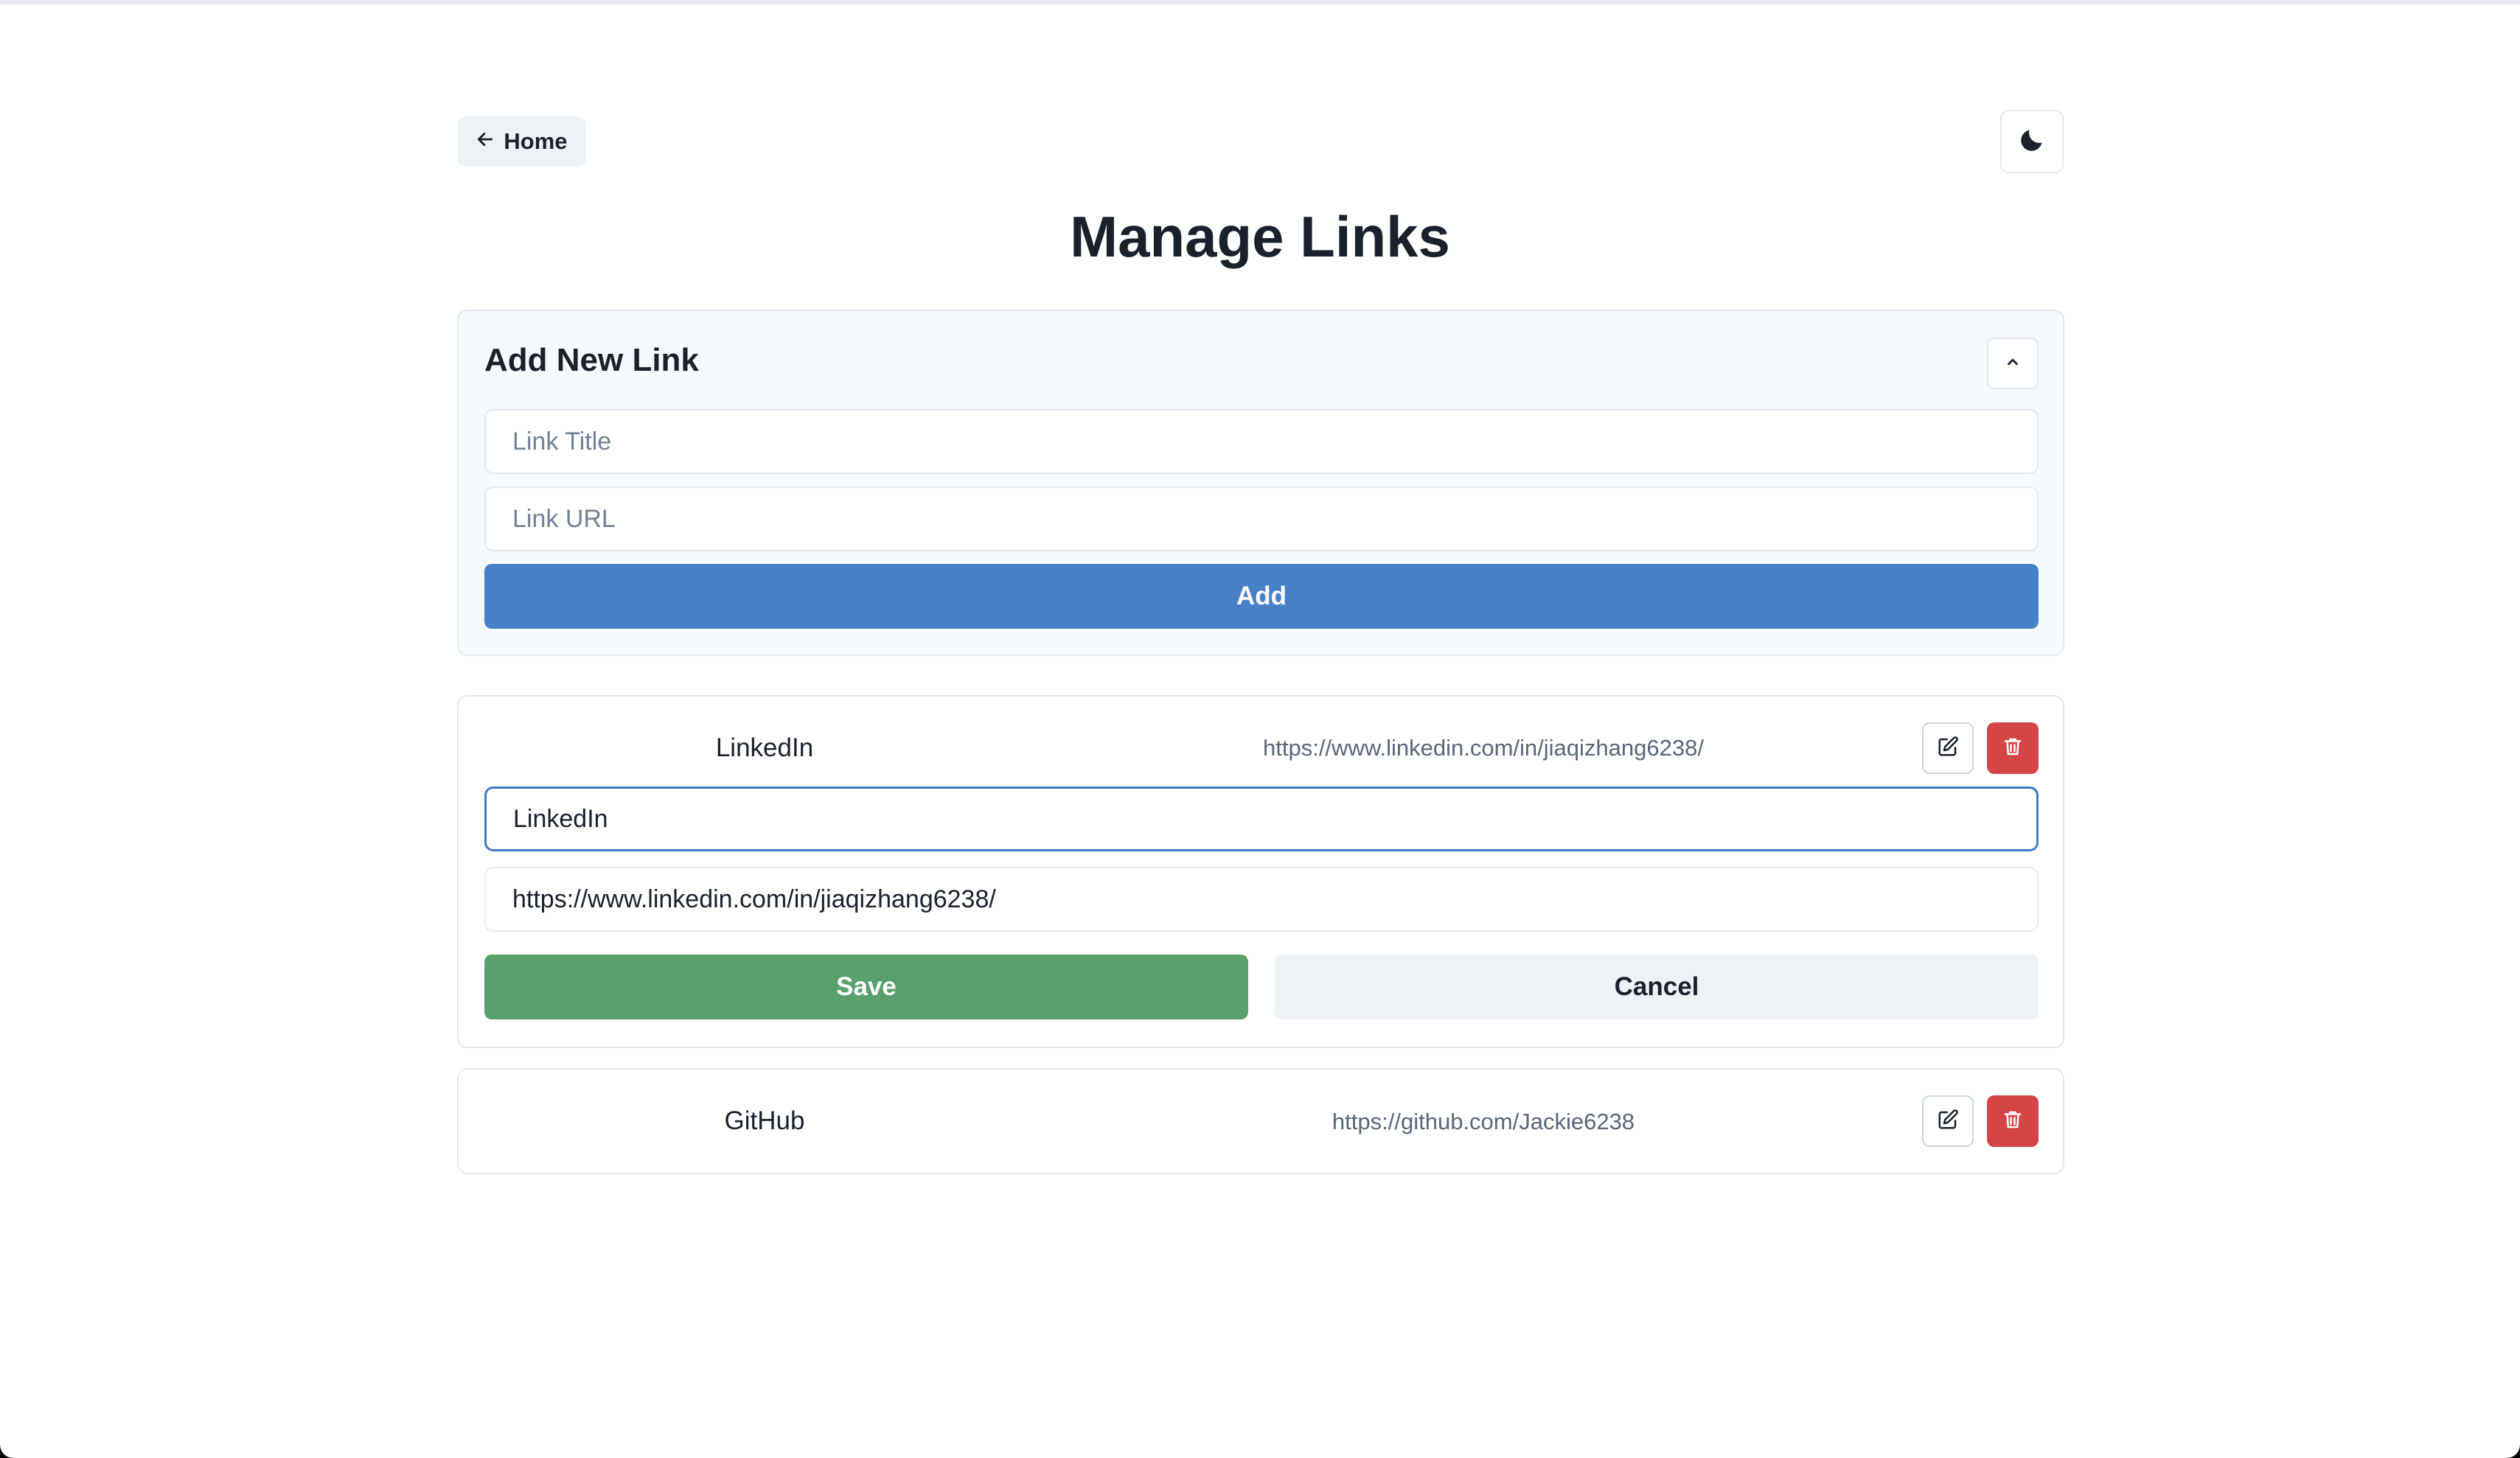 The height and width of the screenshot is (1458, 2520). What do you see at coordinates (1261, 518) in the screenshot?
I see `link-url-input` at bounding box center [1261, 518].